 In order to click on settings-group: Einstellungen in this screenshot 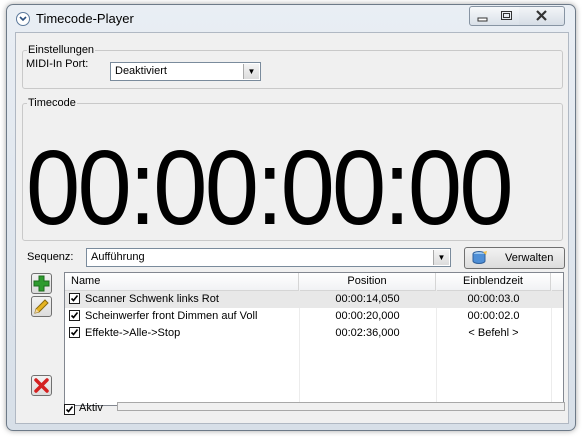, I will do `click(292, 66)`.